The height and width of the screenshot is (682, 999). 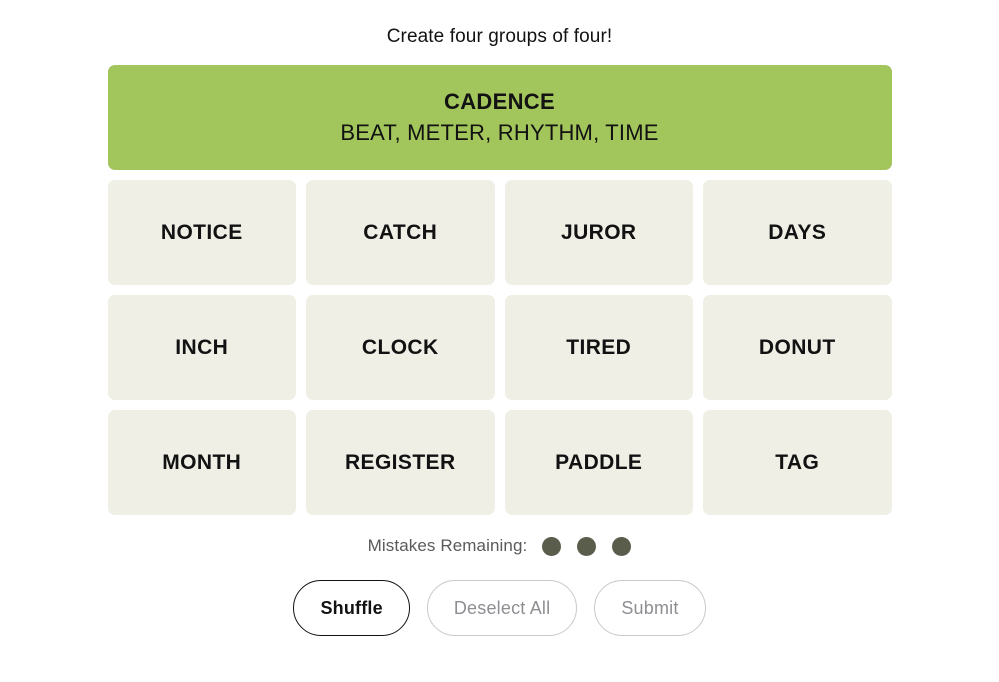 What do you see at coordinates (351, 608) in the screenshot?
I see `shuffle-button: Shuffle` at bounding box center [351, 608].